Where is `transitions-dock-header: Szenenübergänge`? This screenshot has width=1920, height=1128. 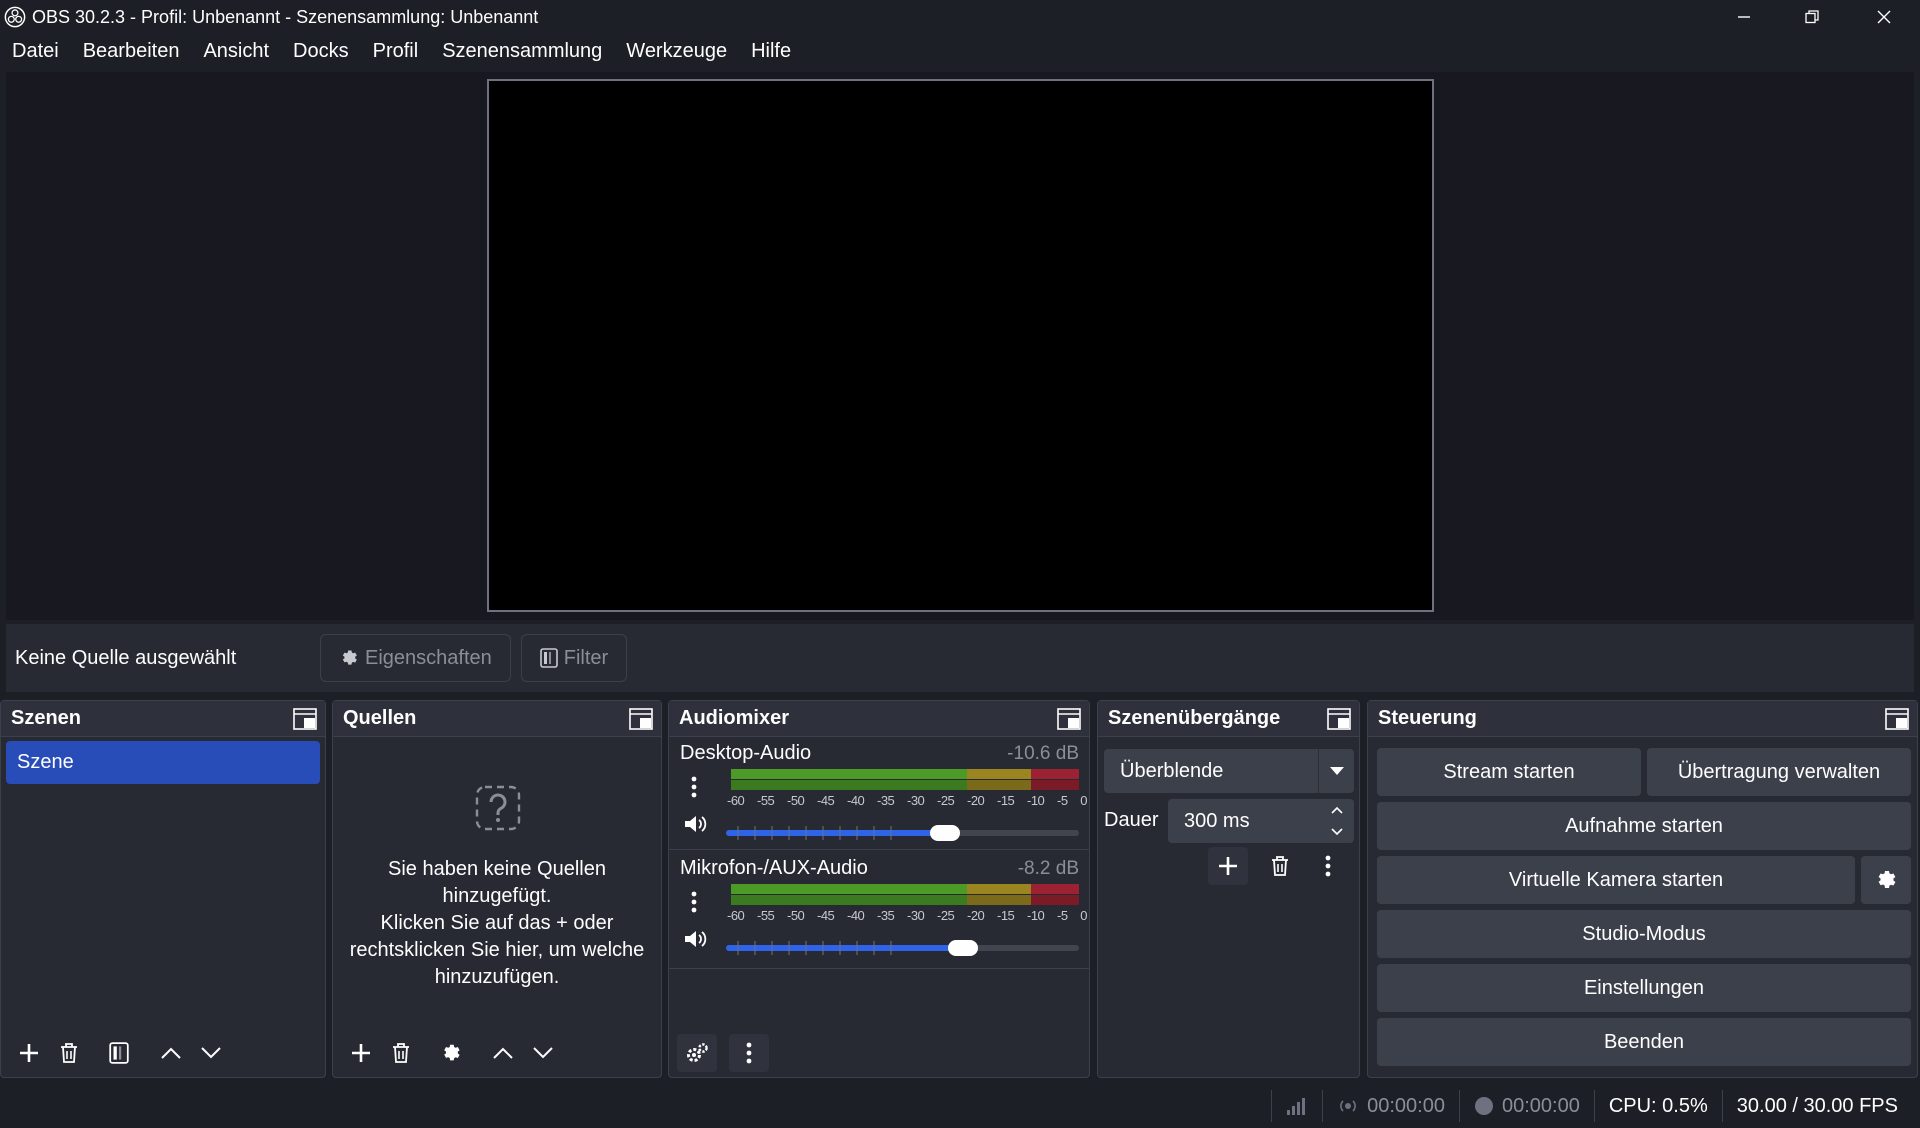
transitions-dock-header: Szenenübergänge is located at coordinates (1228, 719).